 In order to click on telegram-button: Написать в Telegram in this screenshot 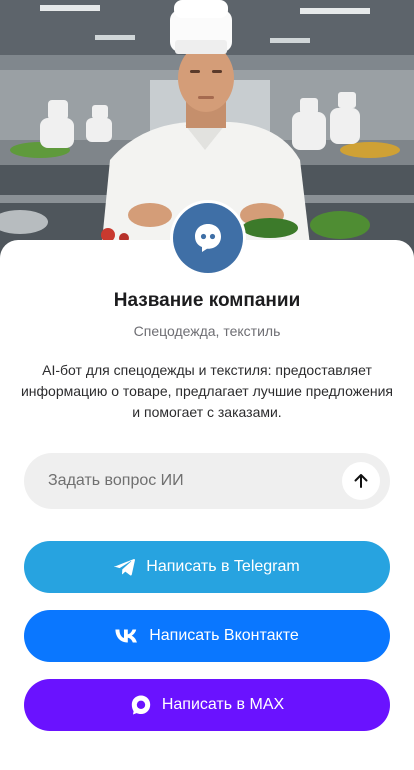, I will do `click(207, 567)`.